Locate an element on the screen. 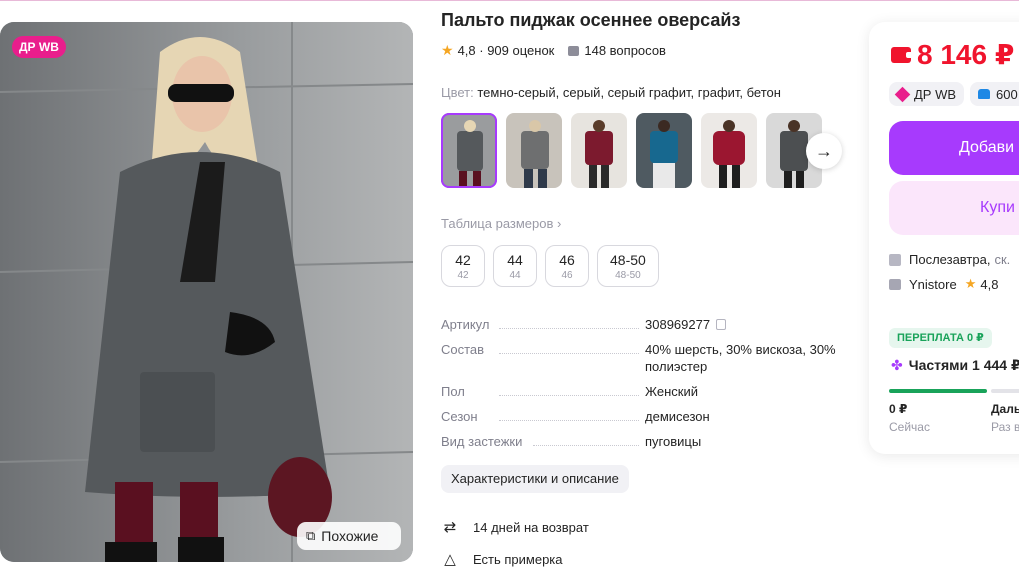  installment-progress-now is located at coordinates (938, 391).